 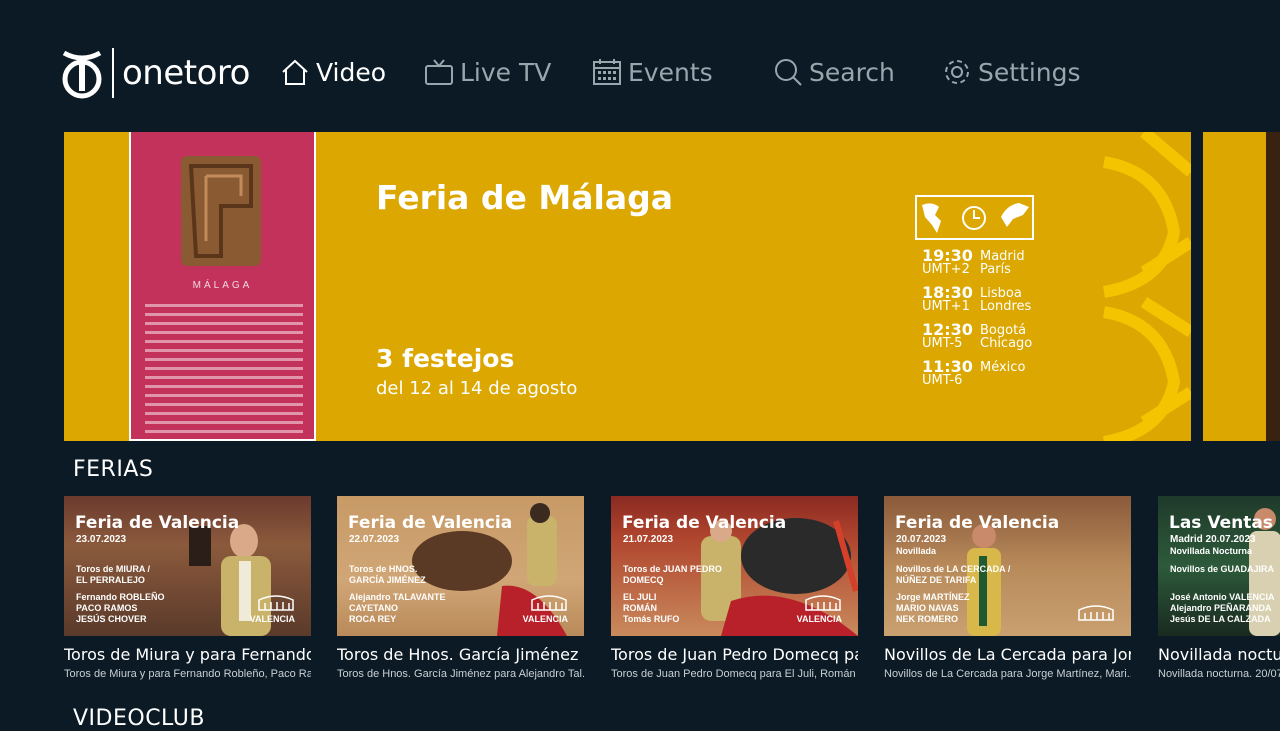 I want to click on nav-settings: Settings, so click(x=1011, y=72).